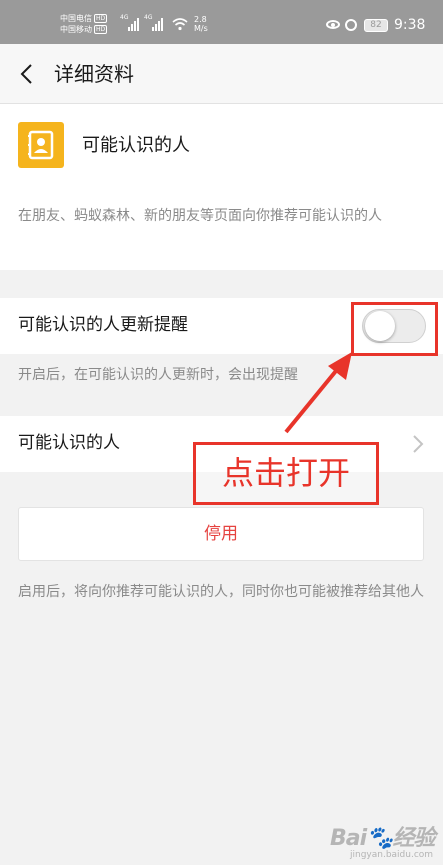 Image resolution: width=443 pixels, height=865 pixels. I want to click on network-speed: 2.8 M/s, so click(201, 24).